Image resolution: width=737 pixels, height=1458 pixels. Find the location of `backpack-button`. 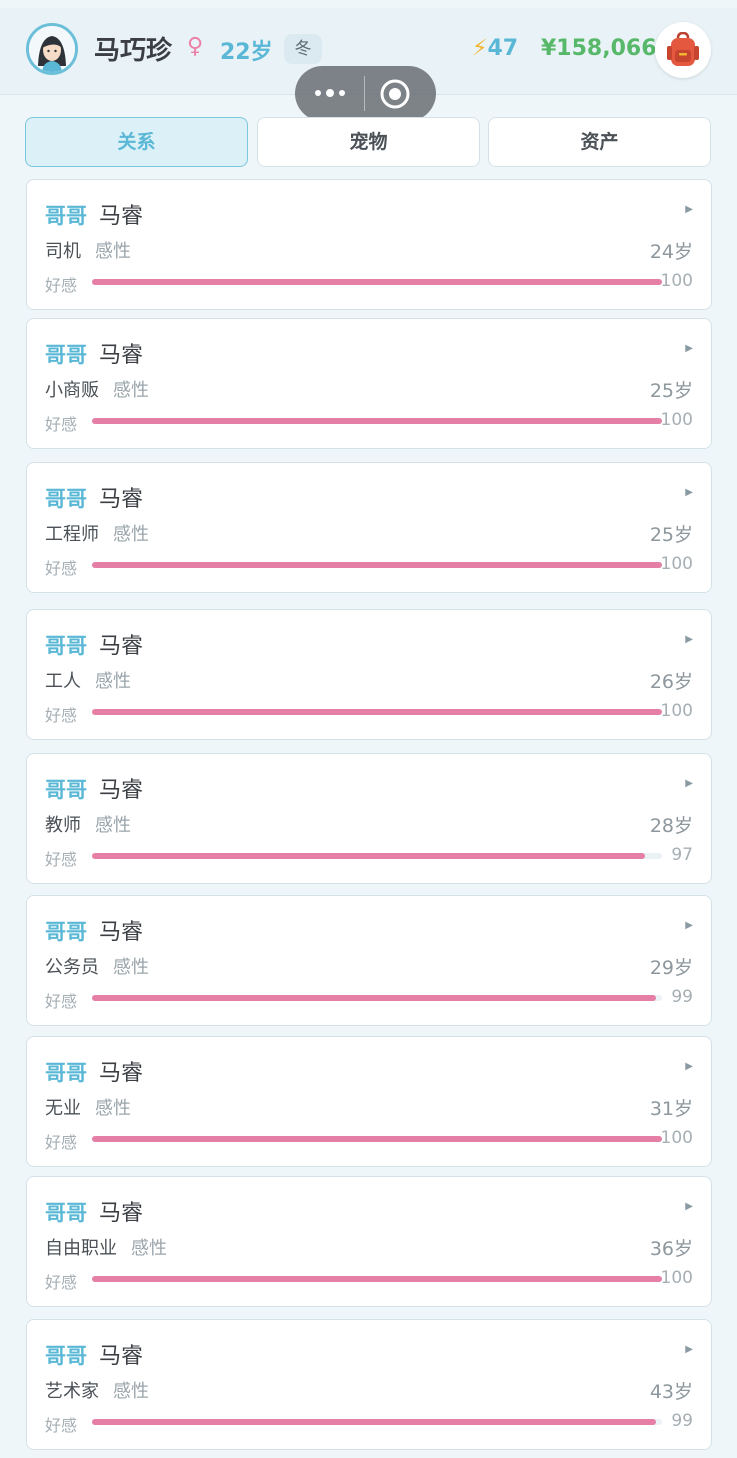

backpack-button is located at coordinates (683, 50).